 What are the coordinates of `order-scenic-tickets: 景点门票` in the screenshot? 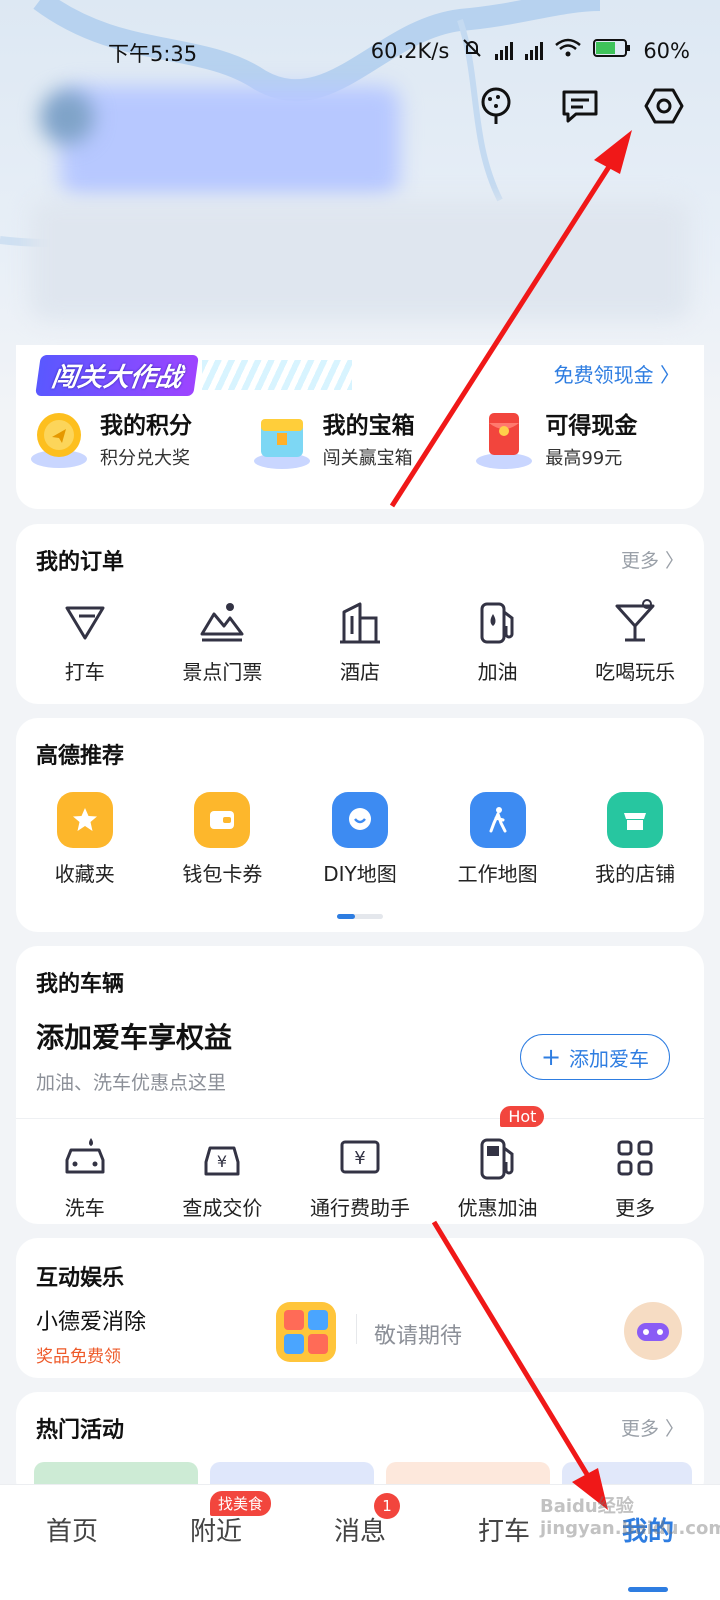 It's located at (223, 641).